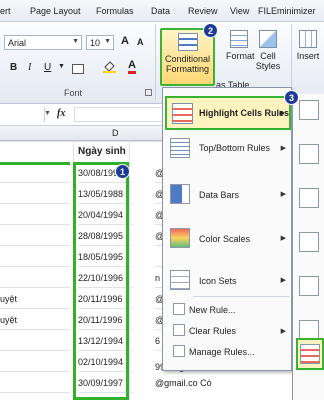  I want to click on between-icon, so click(309, 198).